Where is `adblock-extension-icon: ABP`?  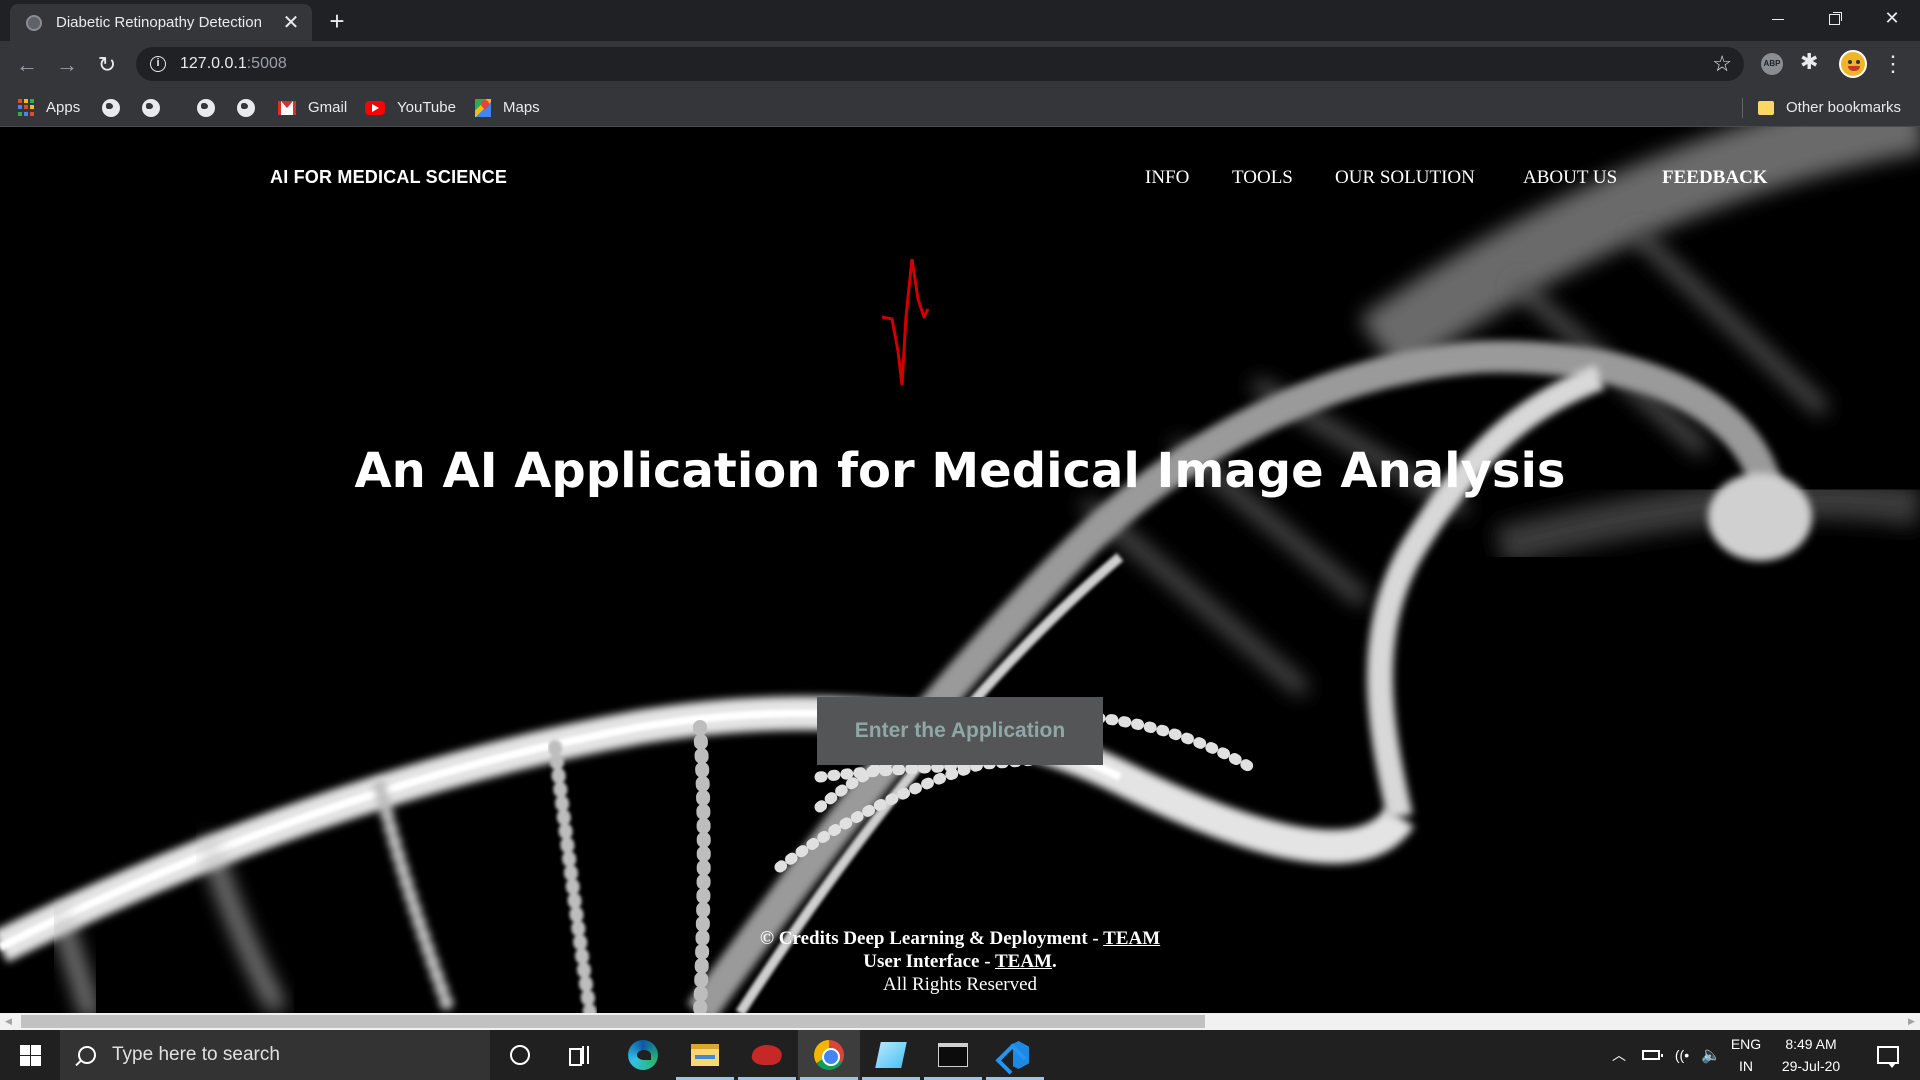 adblock-extension-icon: ABP is located at coordinates (1772, 64).